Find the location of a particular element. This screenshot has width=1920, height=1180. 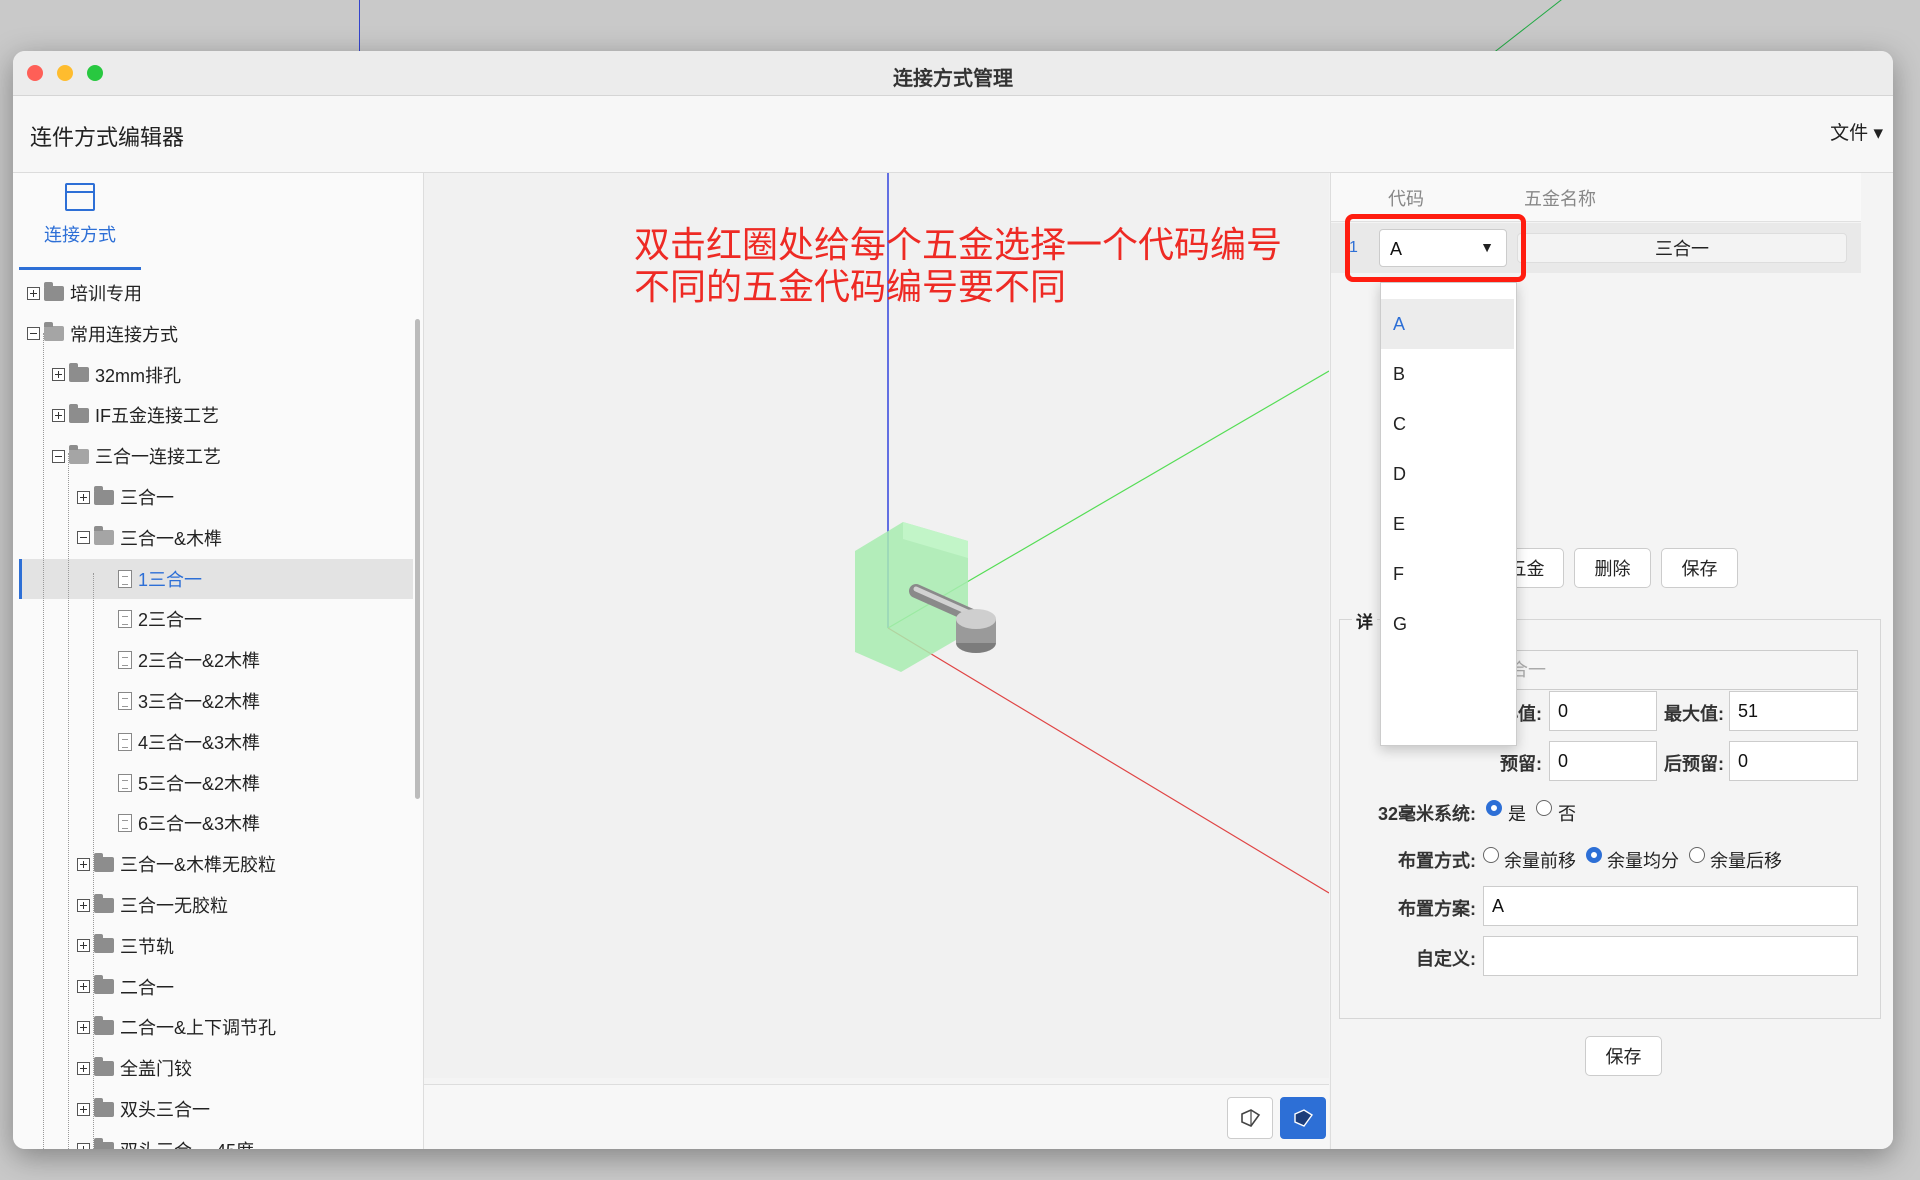

layout-front-radio is located at coordinates (1491, 855).